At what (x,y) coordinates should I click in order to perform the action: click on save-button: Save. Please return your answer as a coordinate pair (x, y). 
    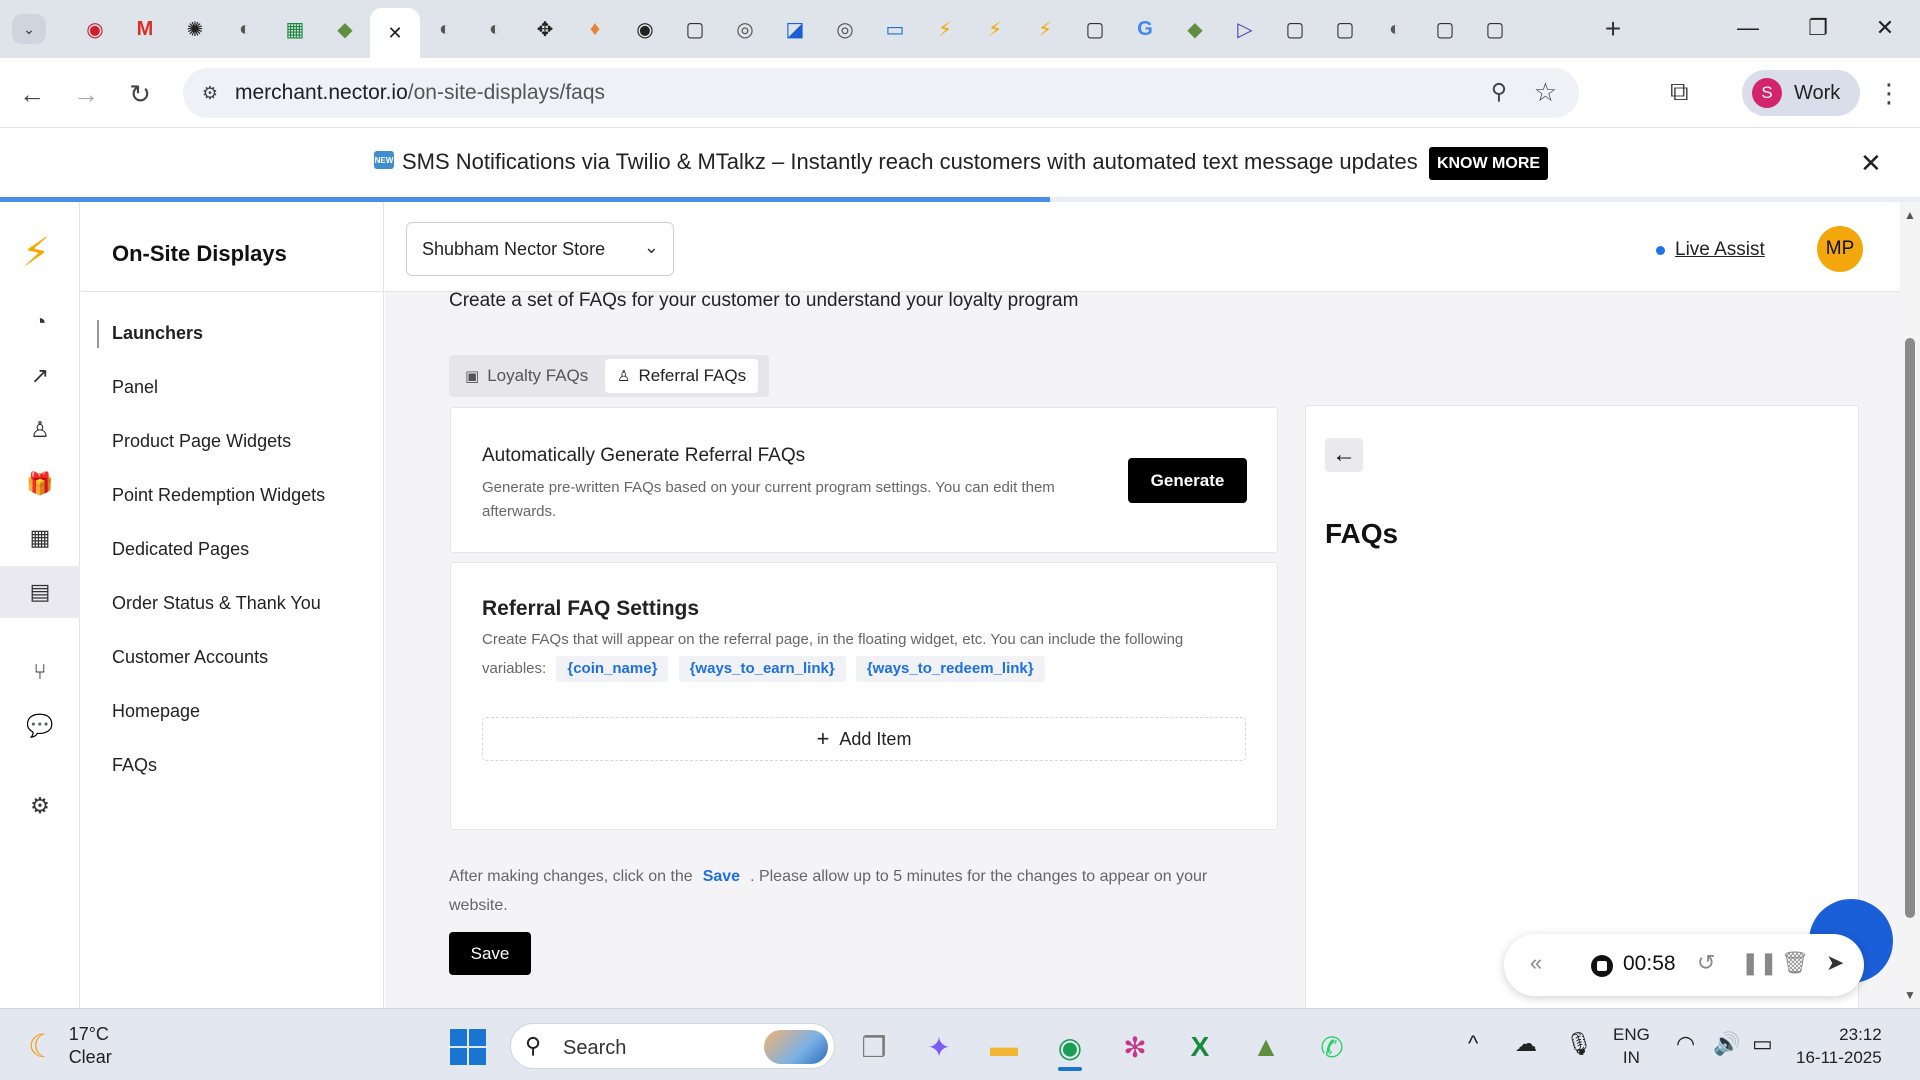
    Looking at the image, I should click on (490, 953).